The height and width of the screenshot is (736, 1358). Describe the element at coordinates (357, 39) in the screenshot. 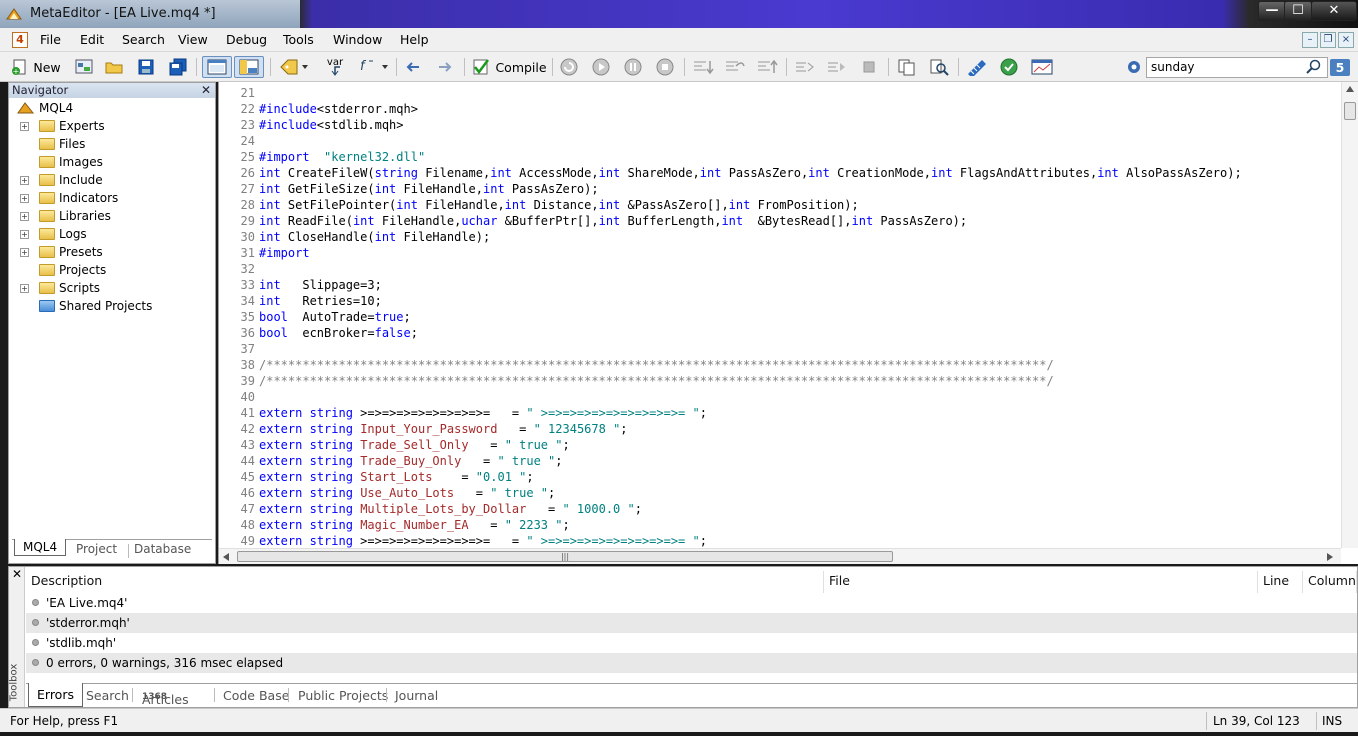

I see `menu-window: Window` at that location.